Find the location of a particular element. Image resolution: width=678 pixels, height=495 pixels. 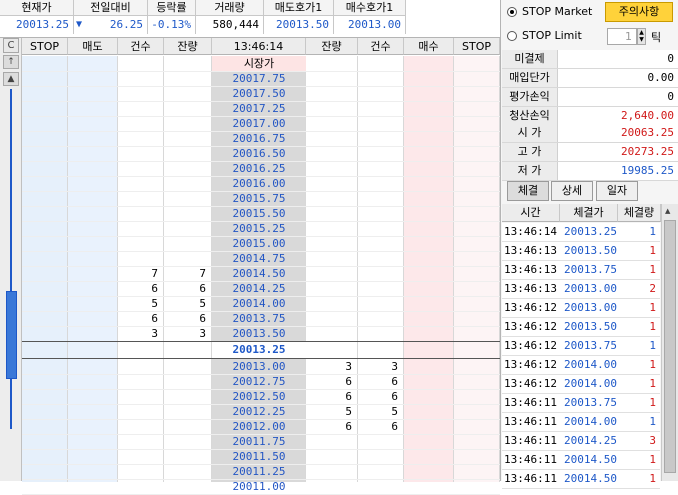

trade-row: 13:46:11 20014.25 3 is located at coordinates (581, 441).